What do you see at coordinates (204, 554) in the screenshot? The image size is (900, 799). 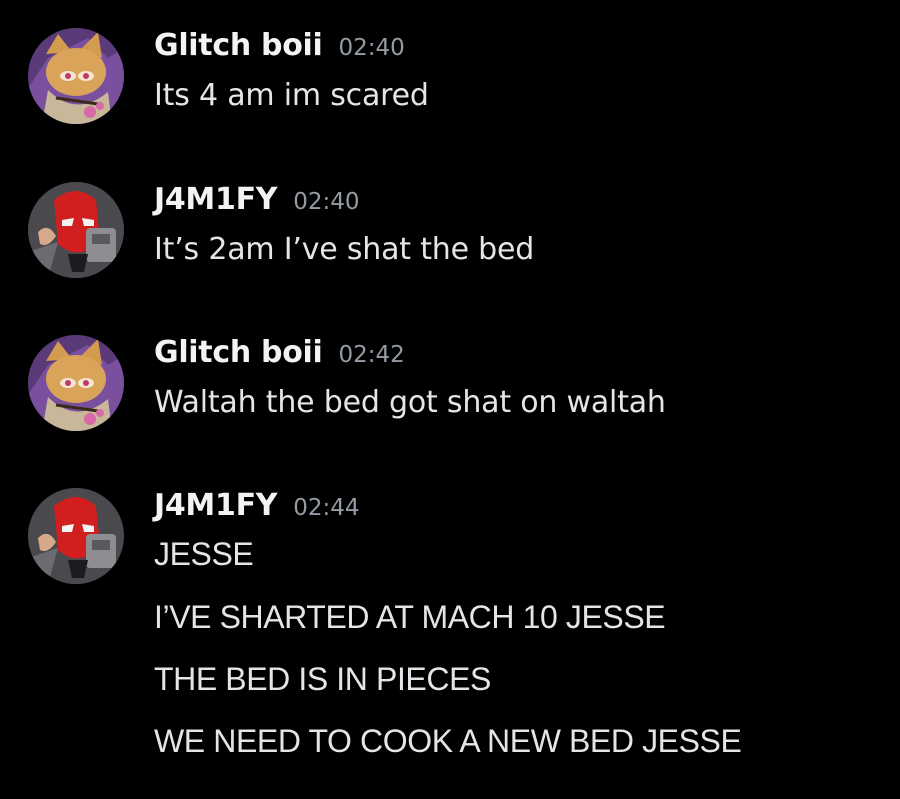 I see `message-text: JESSE` at bounding box center [204, 554].